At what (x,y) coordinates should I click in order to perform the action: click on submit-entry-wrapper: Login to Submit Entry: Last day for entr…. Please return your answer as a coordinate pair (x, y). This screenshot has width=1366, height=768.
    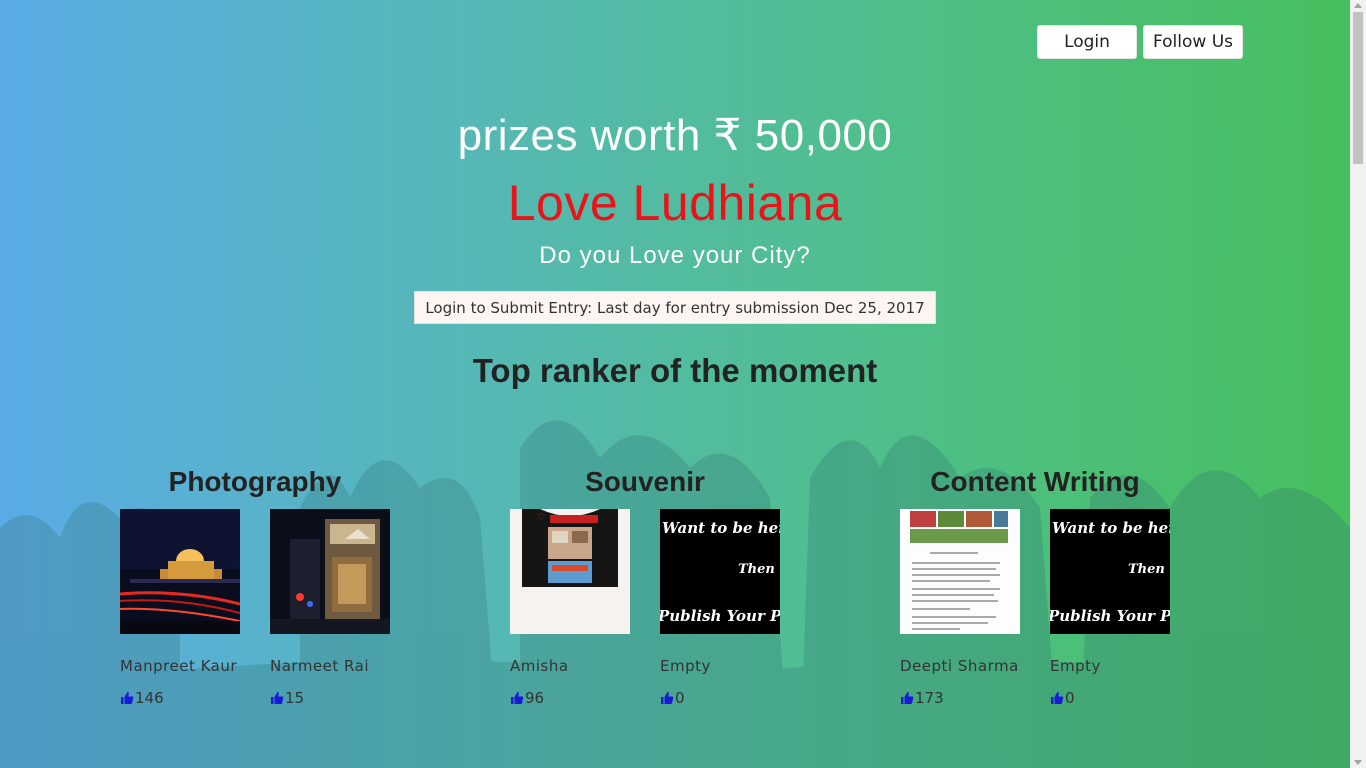
    Looking at the image, I should click on (675, 307).